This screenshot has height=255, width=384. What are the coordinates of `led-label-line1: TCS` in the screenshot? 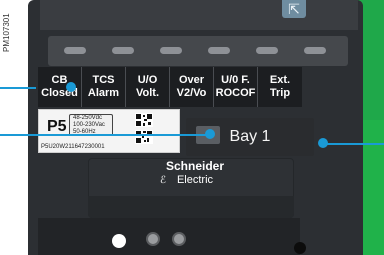 It's located at (103, 80).